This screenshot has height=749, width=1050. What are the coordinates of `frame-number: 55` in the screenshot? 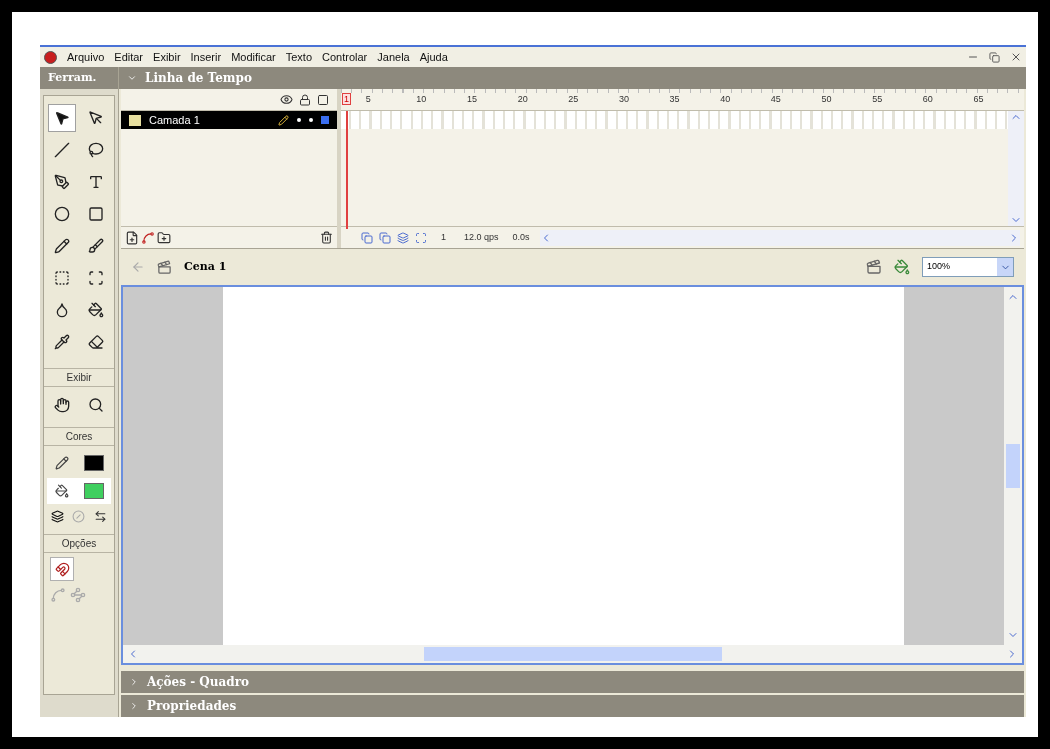 It's located at (878, 99).